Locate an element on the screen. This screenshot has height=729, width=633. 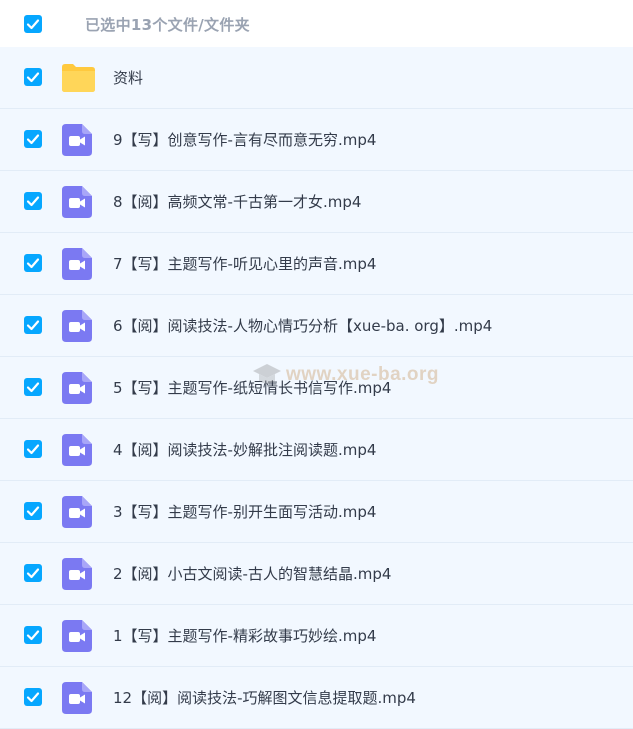
file-name: 5【写】主题写作-纸短情长书信写作.mp4 is located at coordinates (252, 387).